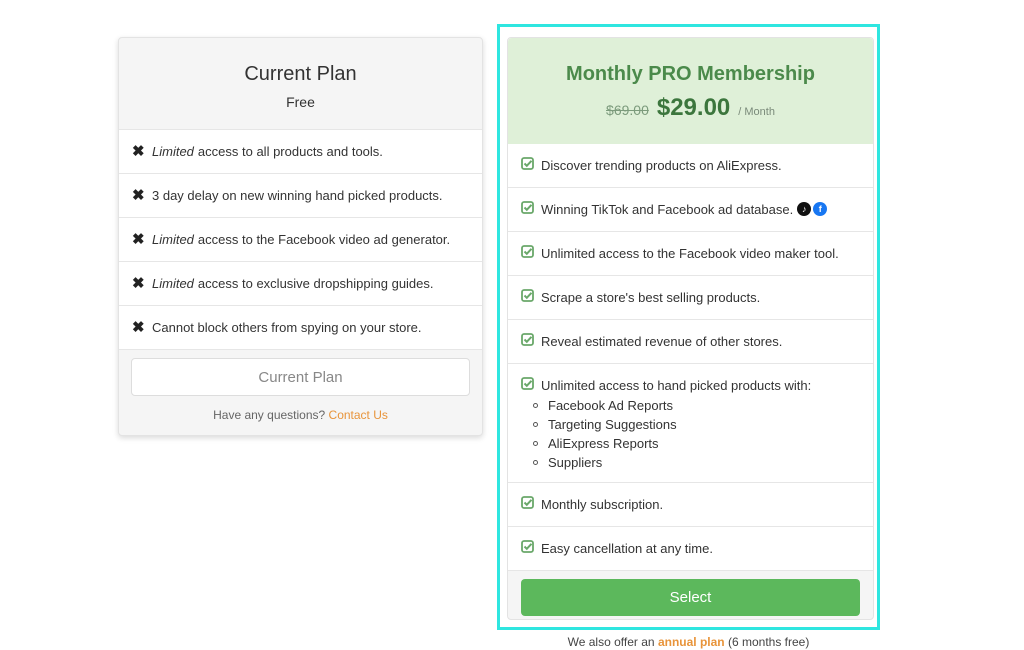 The height and width of the screenshot is (650, 1024). I want to click on feature-text: Winning TikTok and Facebook ad database., so click(667, 209).